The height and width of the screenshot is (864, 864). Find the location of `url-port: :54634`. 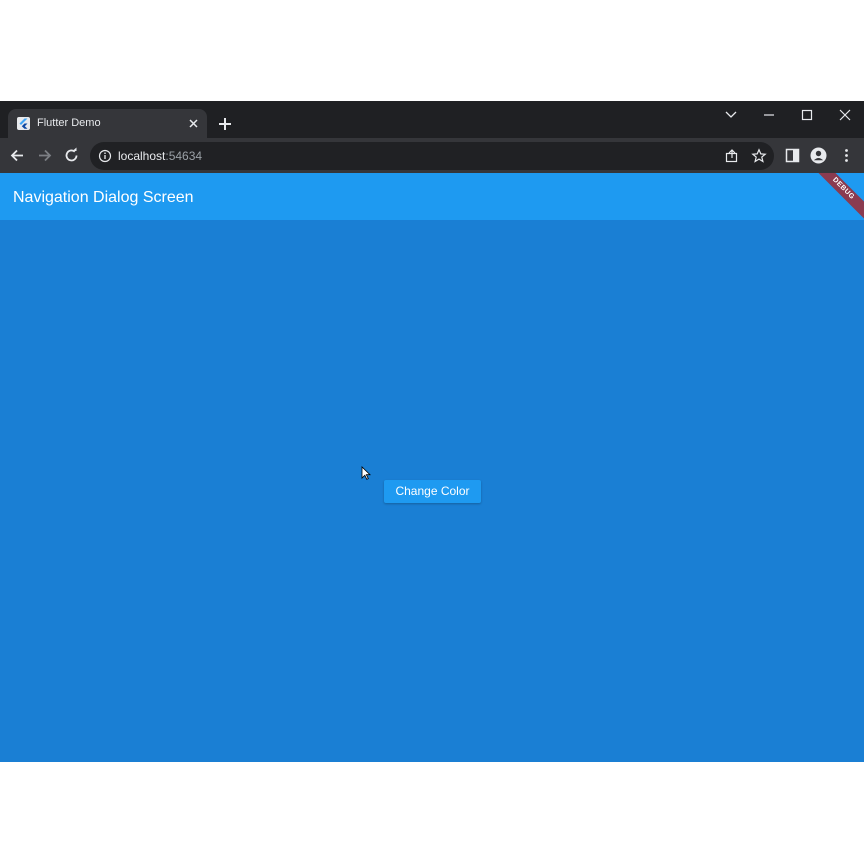

url-port: :54634 is located at coordinates (184, 156).